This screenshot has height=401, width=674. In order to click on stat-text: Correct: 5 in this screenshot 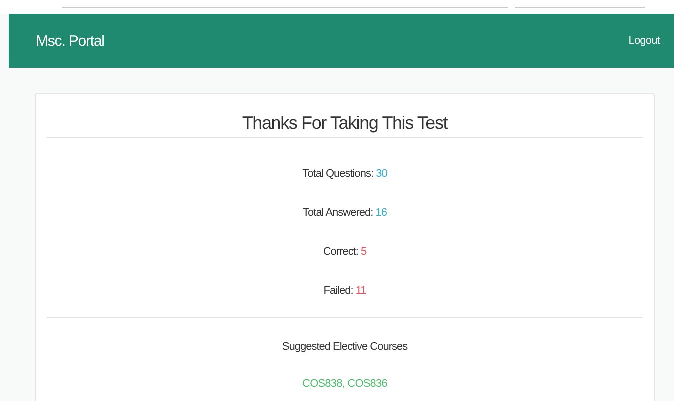, I will do `click(345, 252)`.